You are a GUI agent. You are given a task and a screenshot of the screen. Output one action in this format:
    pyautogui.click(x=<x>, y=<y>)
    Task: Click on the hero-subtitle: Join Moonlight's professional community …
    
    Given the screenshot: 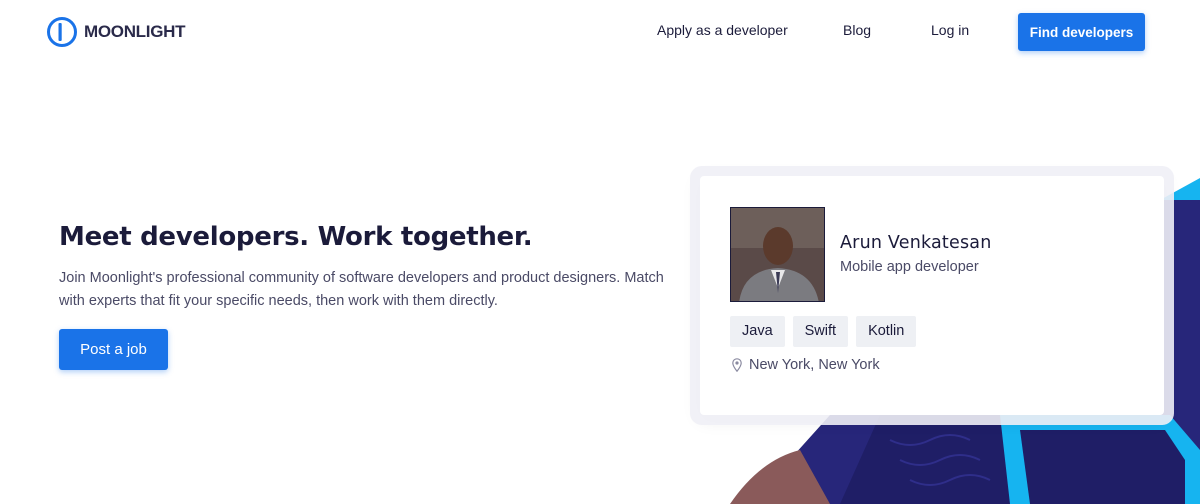 What is the action you would take?
    pyautogui.click(x=361, y=289)
    